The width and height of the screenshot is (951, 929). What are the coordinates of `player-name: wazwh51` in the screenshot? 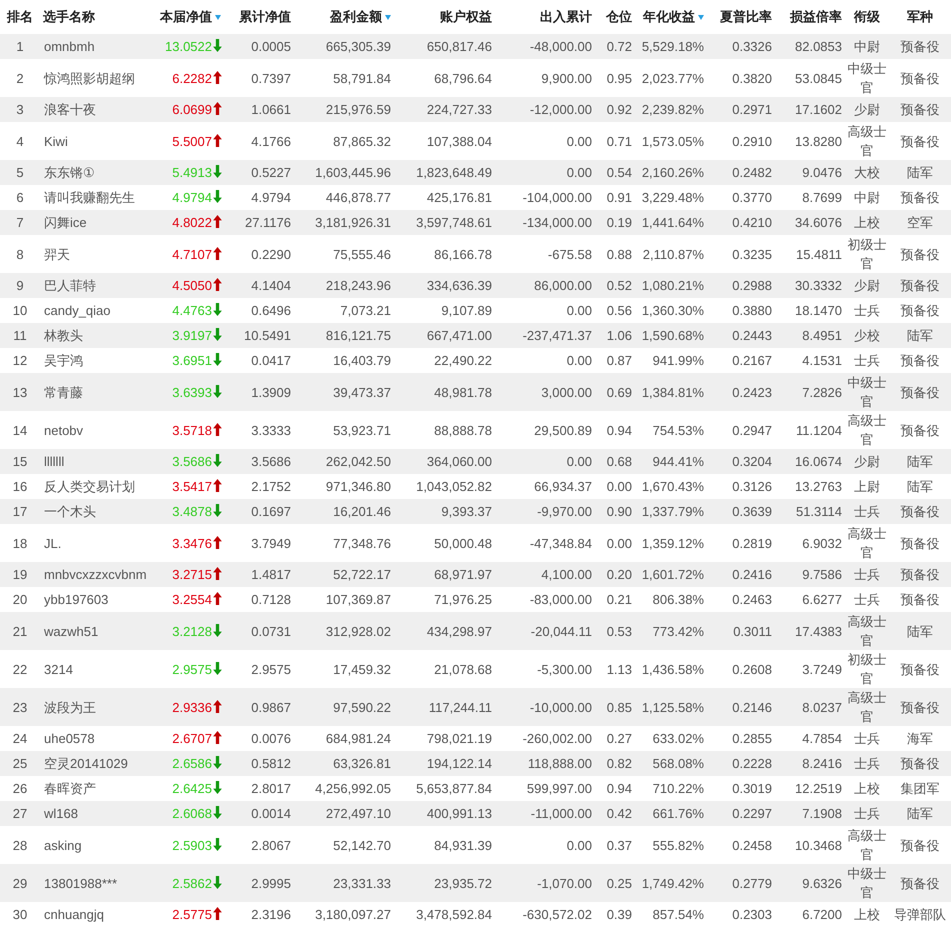 It's located at (71, 631).